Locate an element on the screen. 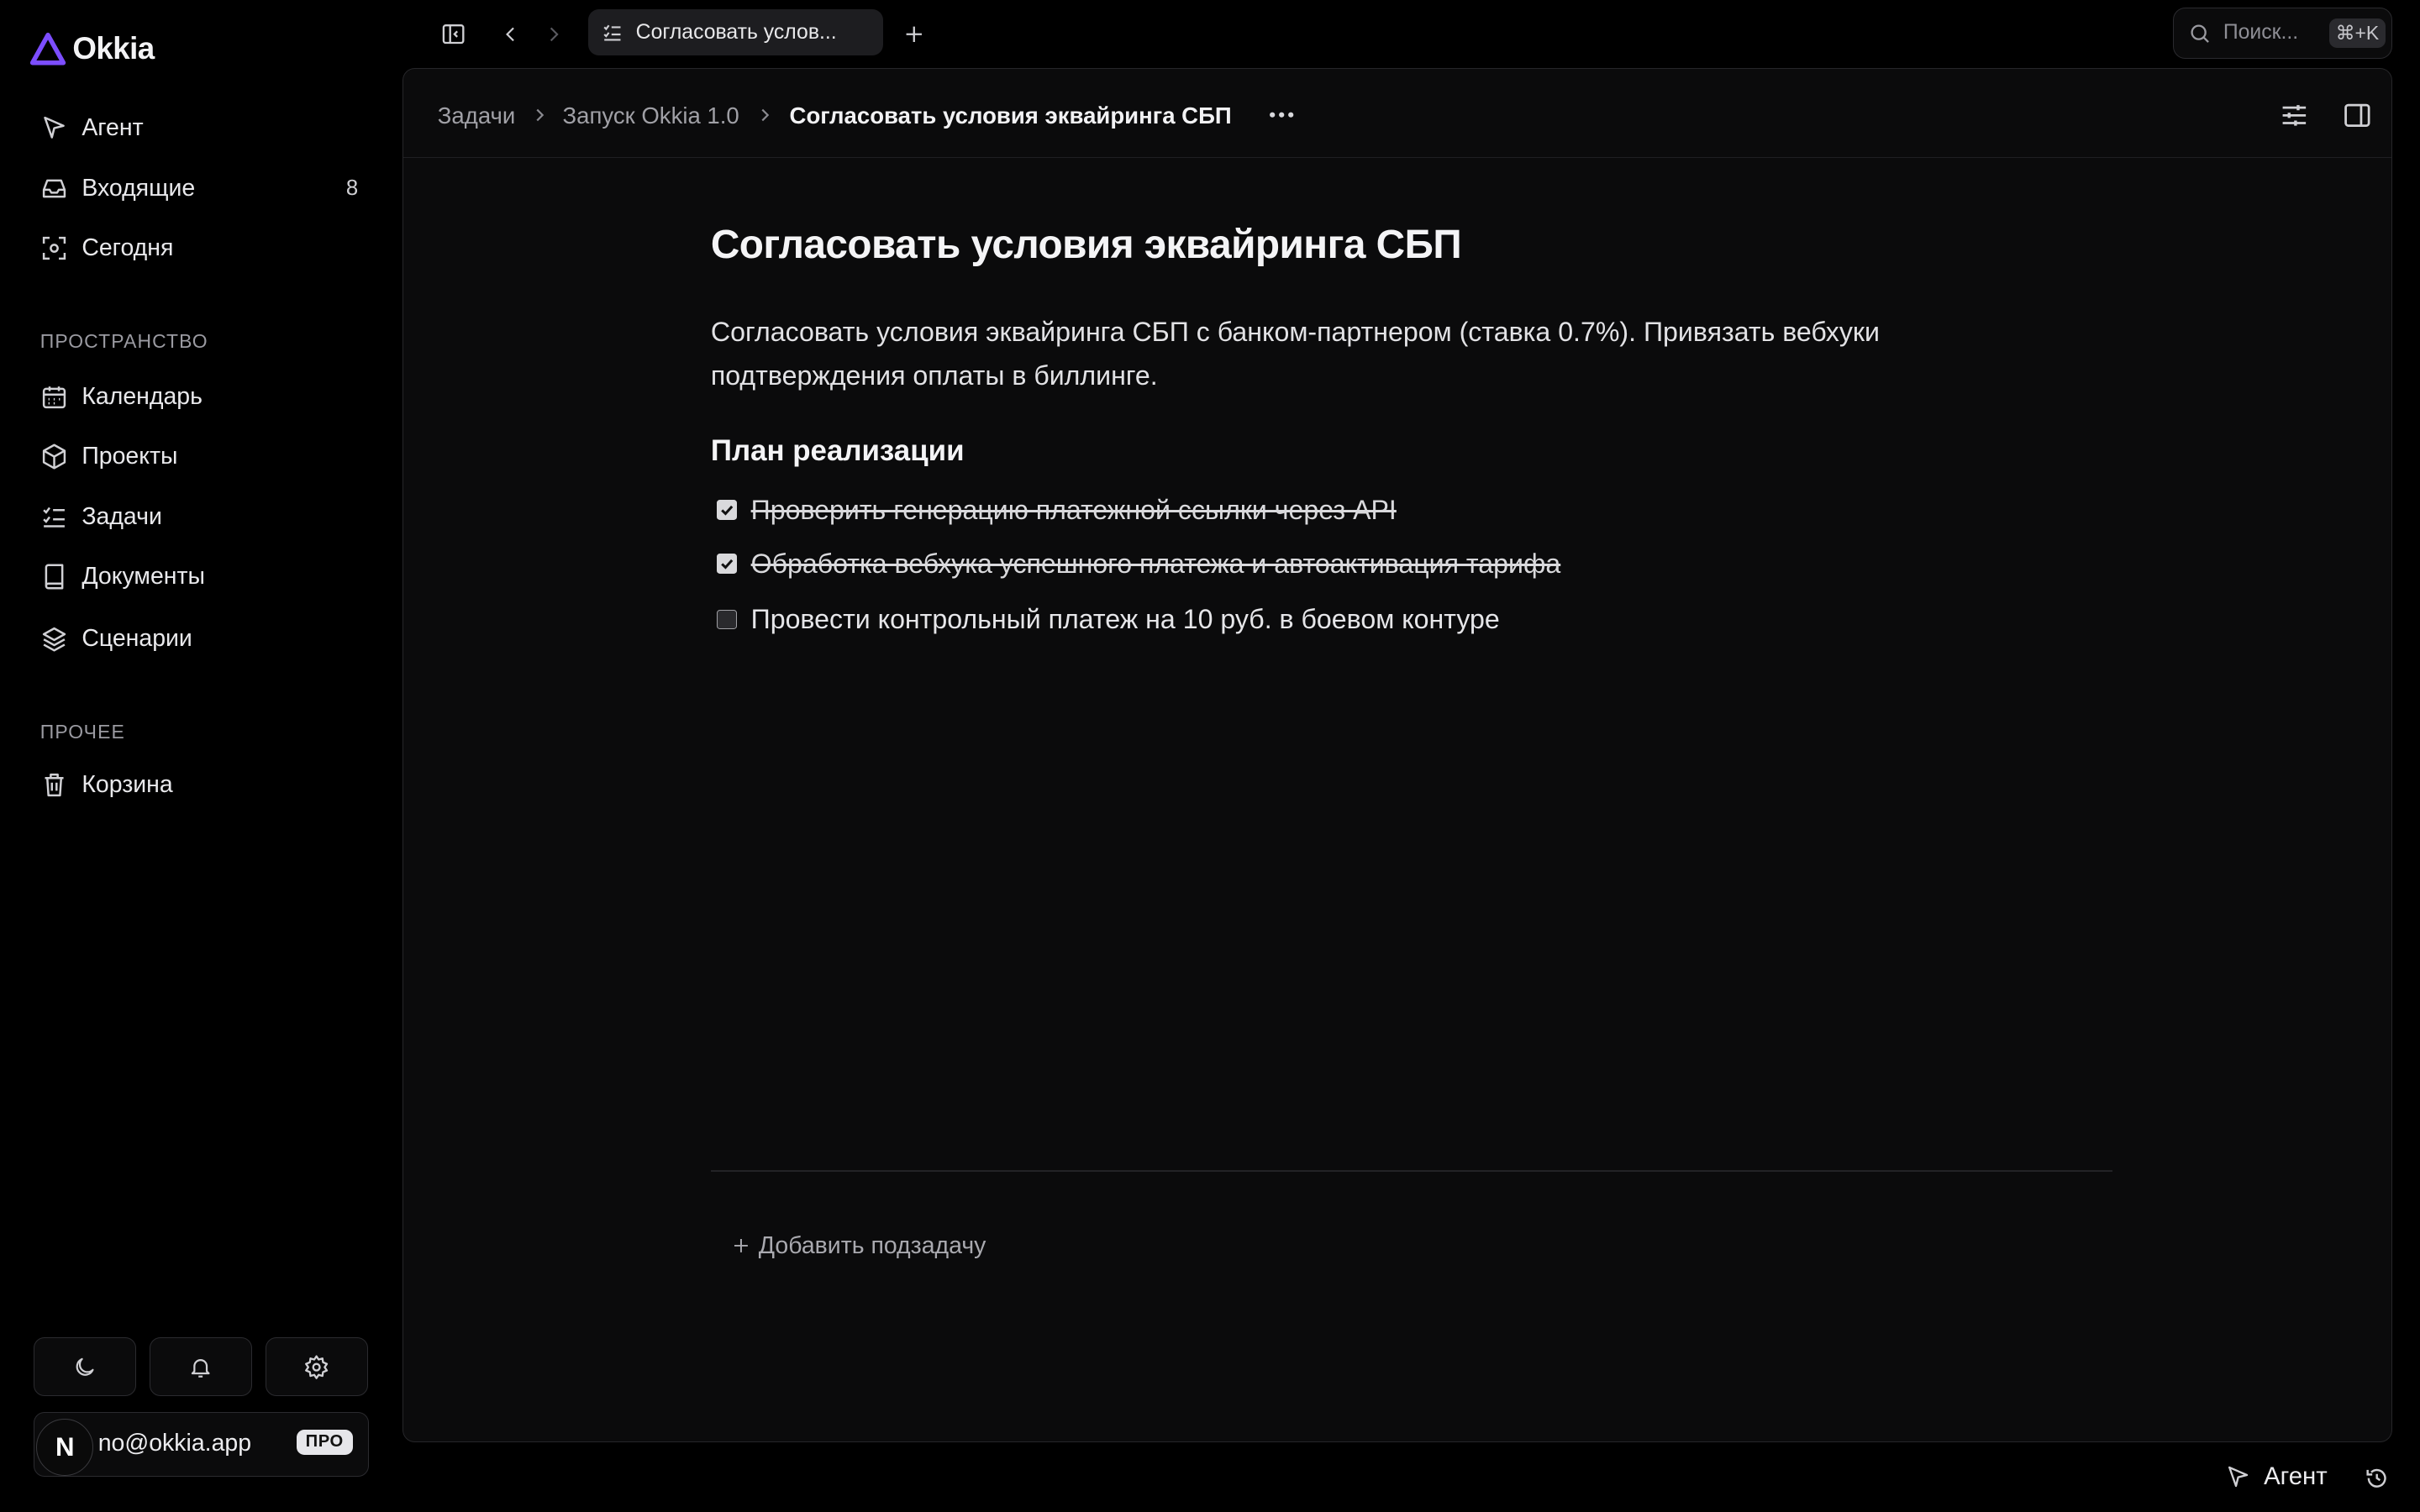 The height and width of the screenshot is (1512, 2420). toggle-sidebar-button is located at coordinates (454, 34).